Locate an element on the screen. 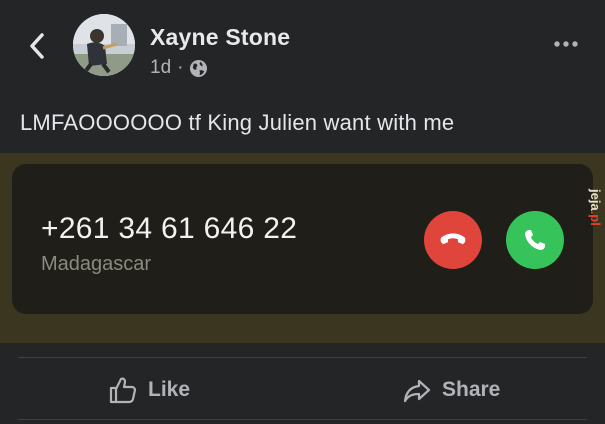  decline-call-icon is located at coordinates (453, 239).